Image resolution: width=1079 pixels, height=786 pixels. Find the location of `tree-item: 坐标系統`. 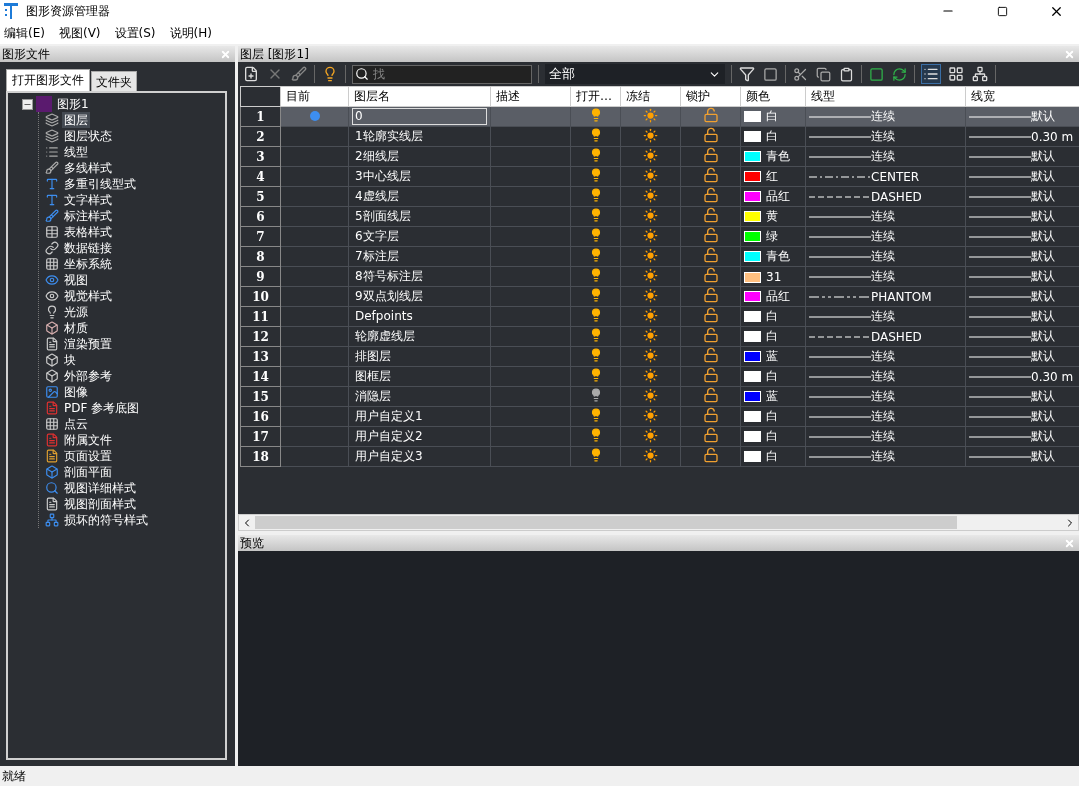

tree-item: 坐标系統 is located at coordinates (88, 264).